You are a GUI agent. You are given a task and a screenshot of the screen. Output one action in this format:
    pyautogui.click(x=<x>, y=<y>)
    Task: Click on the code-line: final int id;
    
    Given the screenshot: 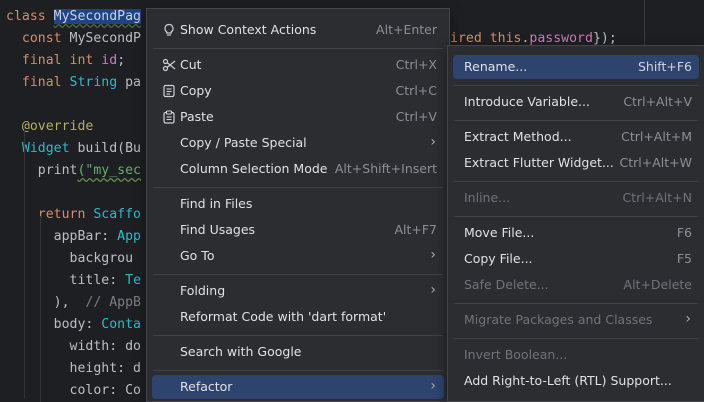 What is the action you would take?
    pyautogui.click(x=65, y=61)
    